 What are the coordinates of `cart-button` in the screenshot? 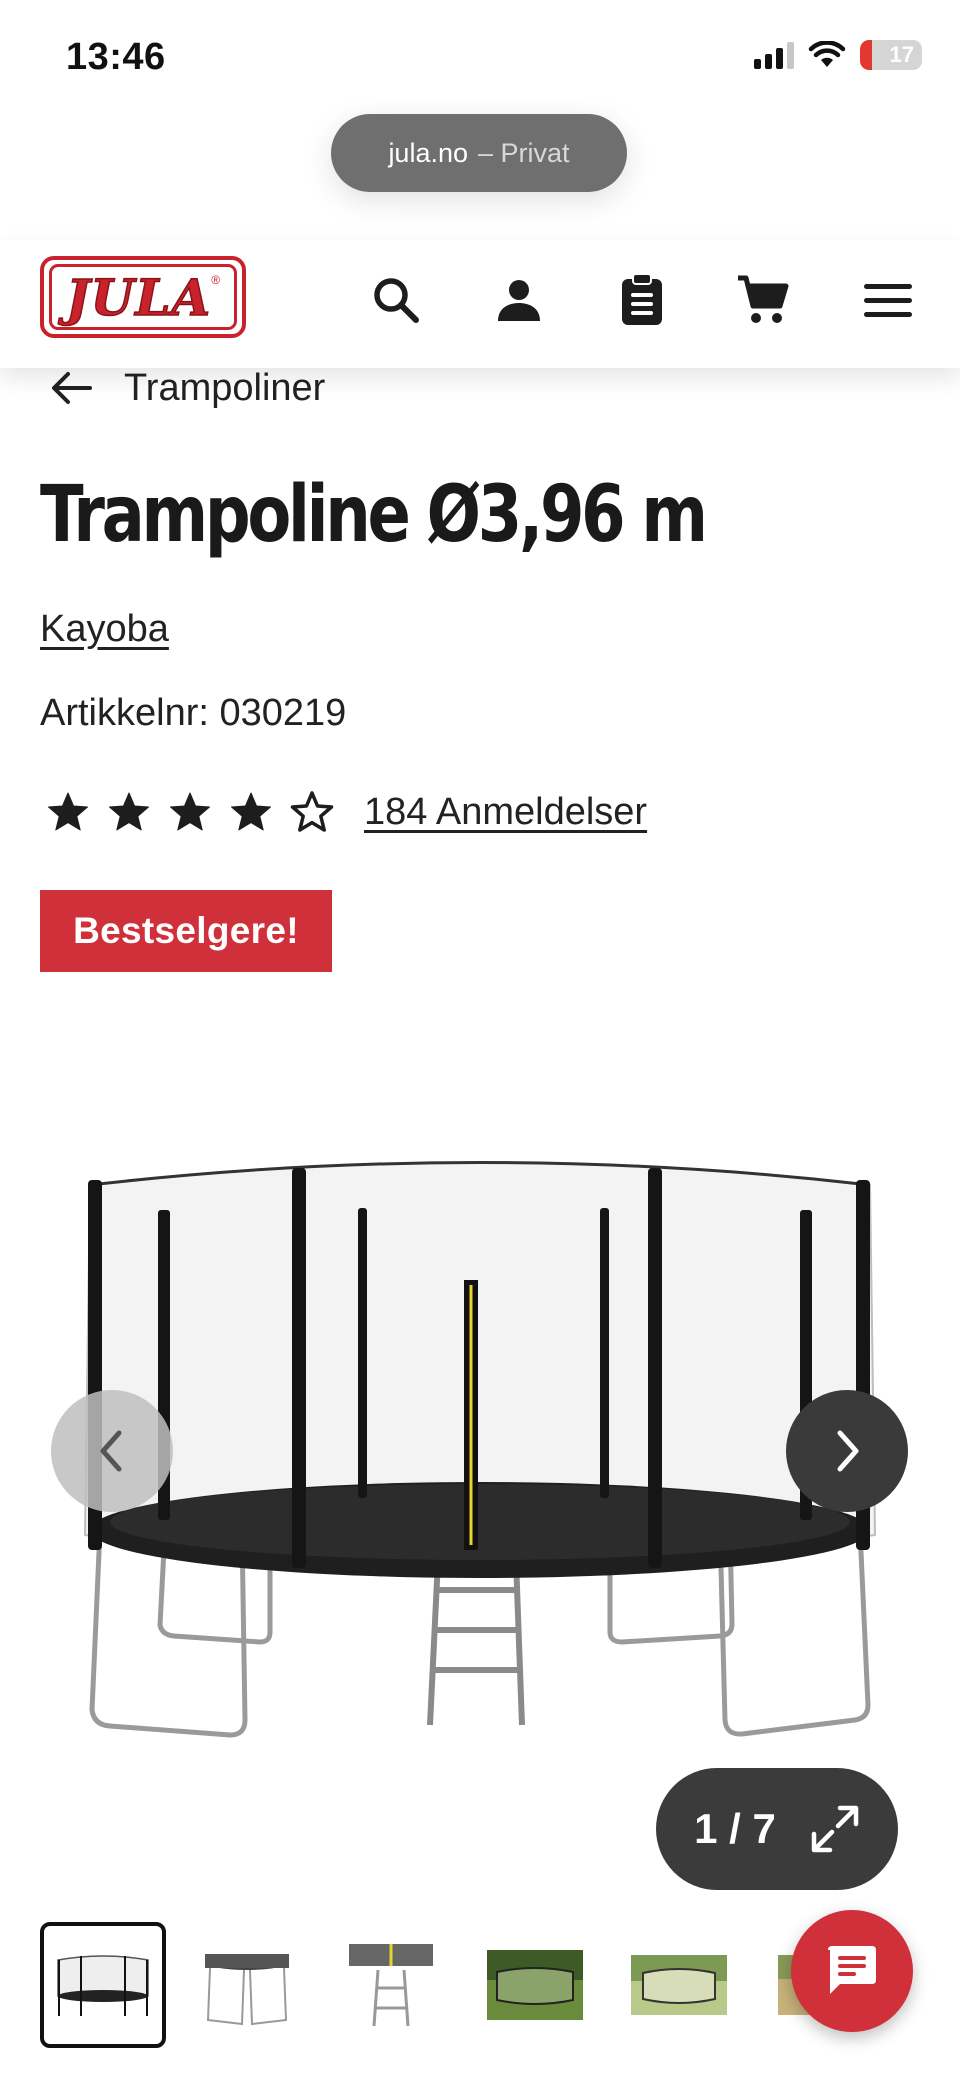 It's located at (763, 300).